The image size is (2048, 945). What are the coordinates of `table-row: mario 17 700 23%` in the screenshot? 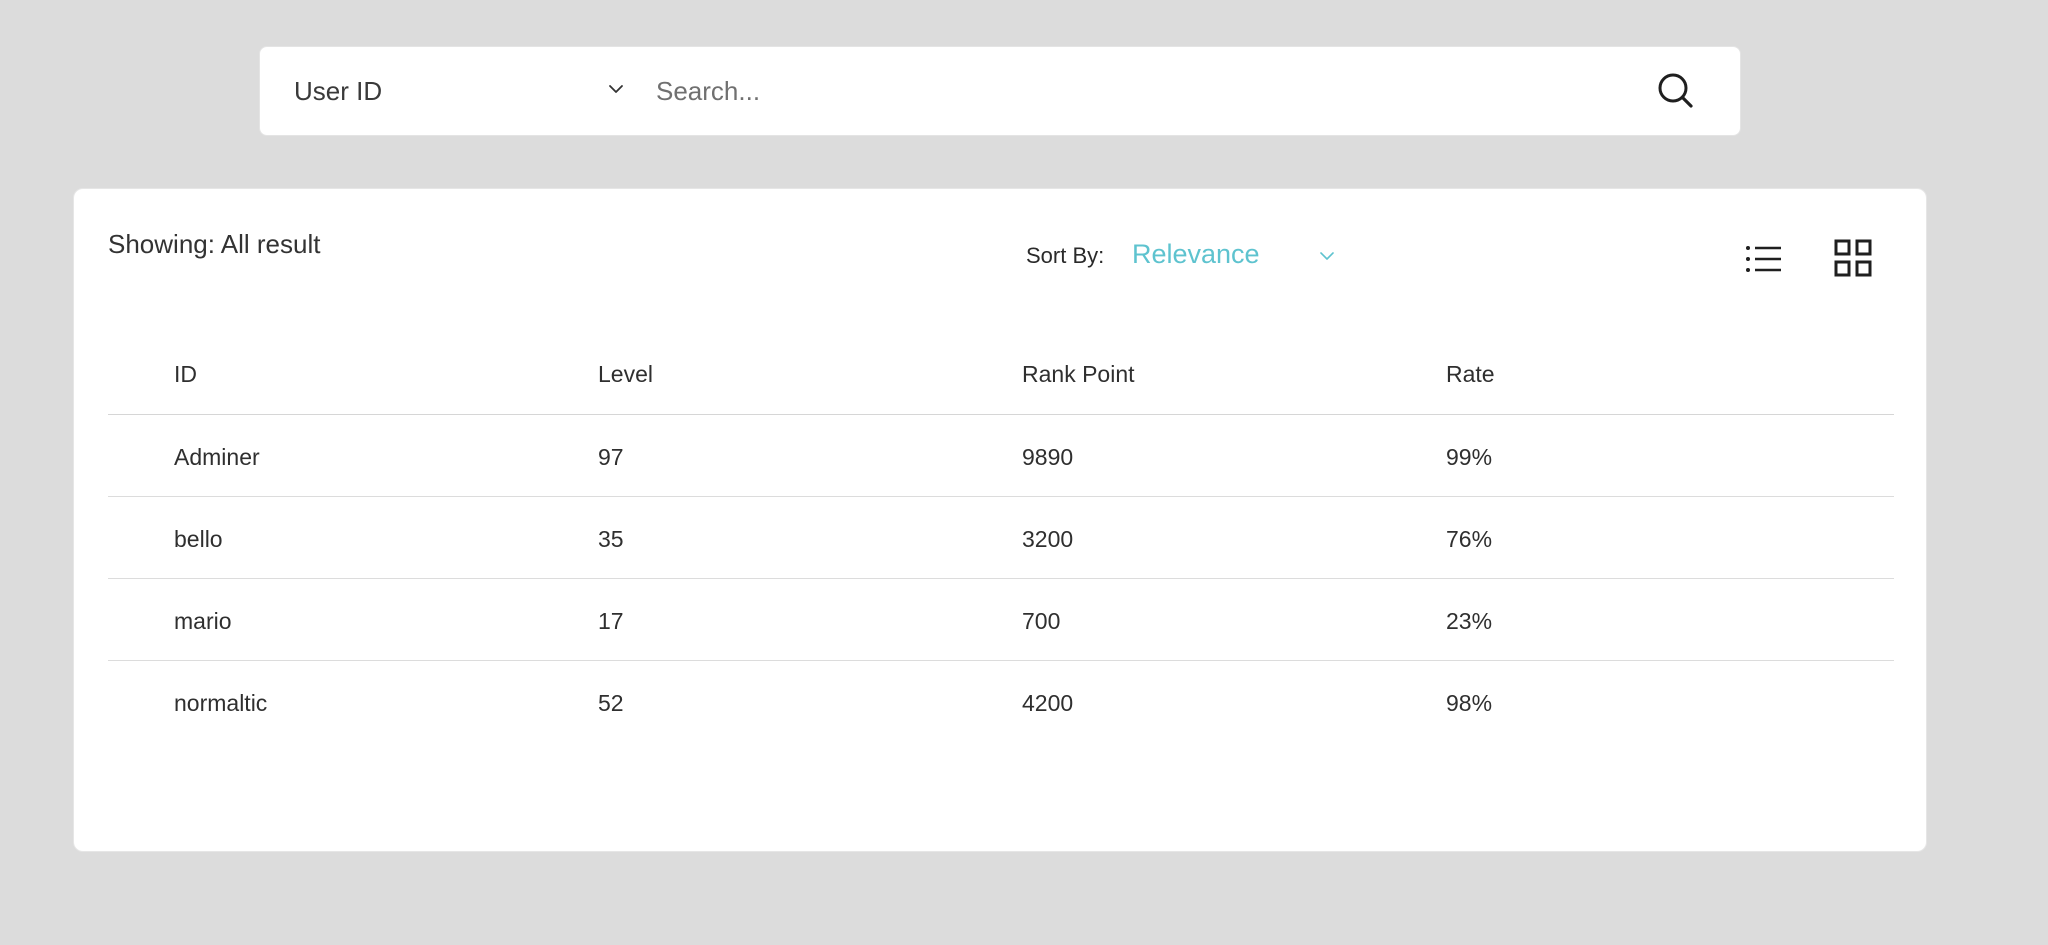 It's located at (1001, 620).